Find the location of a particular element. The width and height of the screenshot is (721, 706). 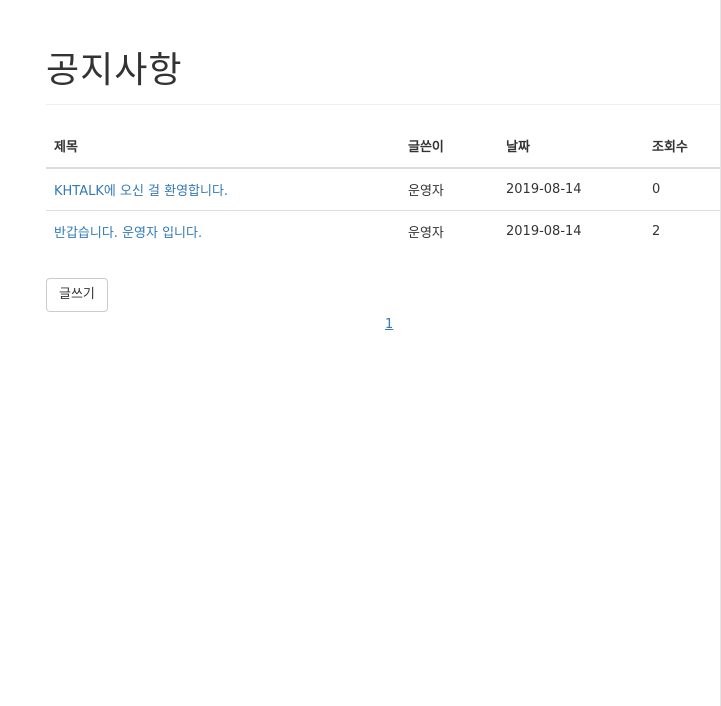

header-views: 조회수 is located at coordinates (682, 146).